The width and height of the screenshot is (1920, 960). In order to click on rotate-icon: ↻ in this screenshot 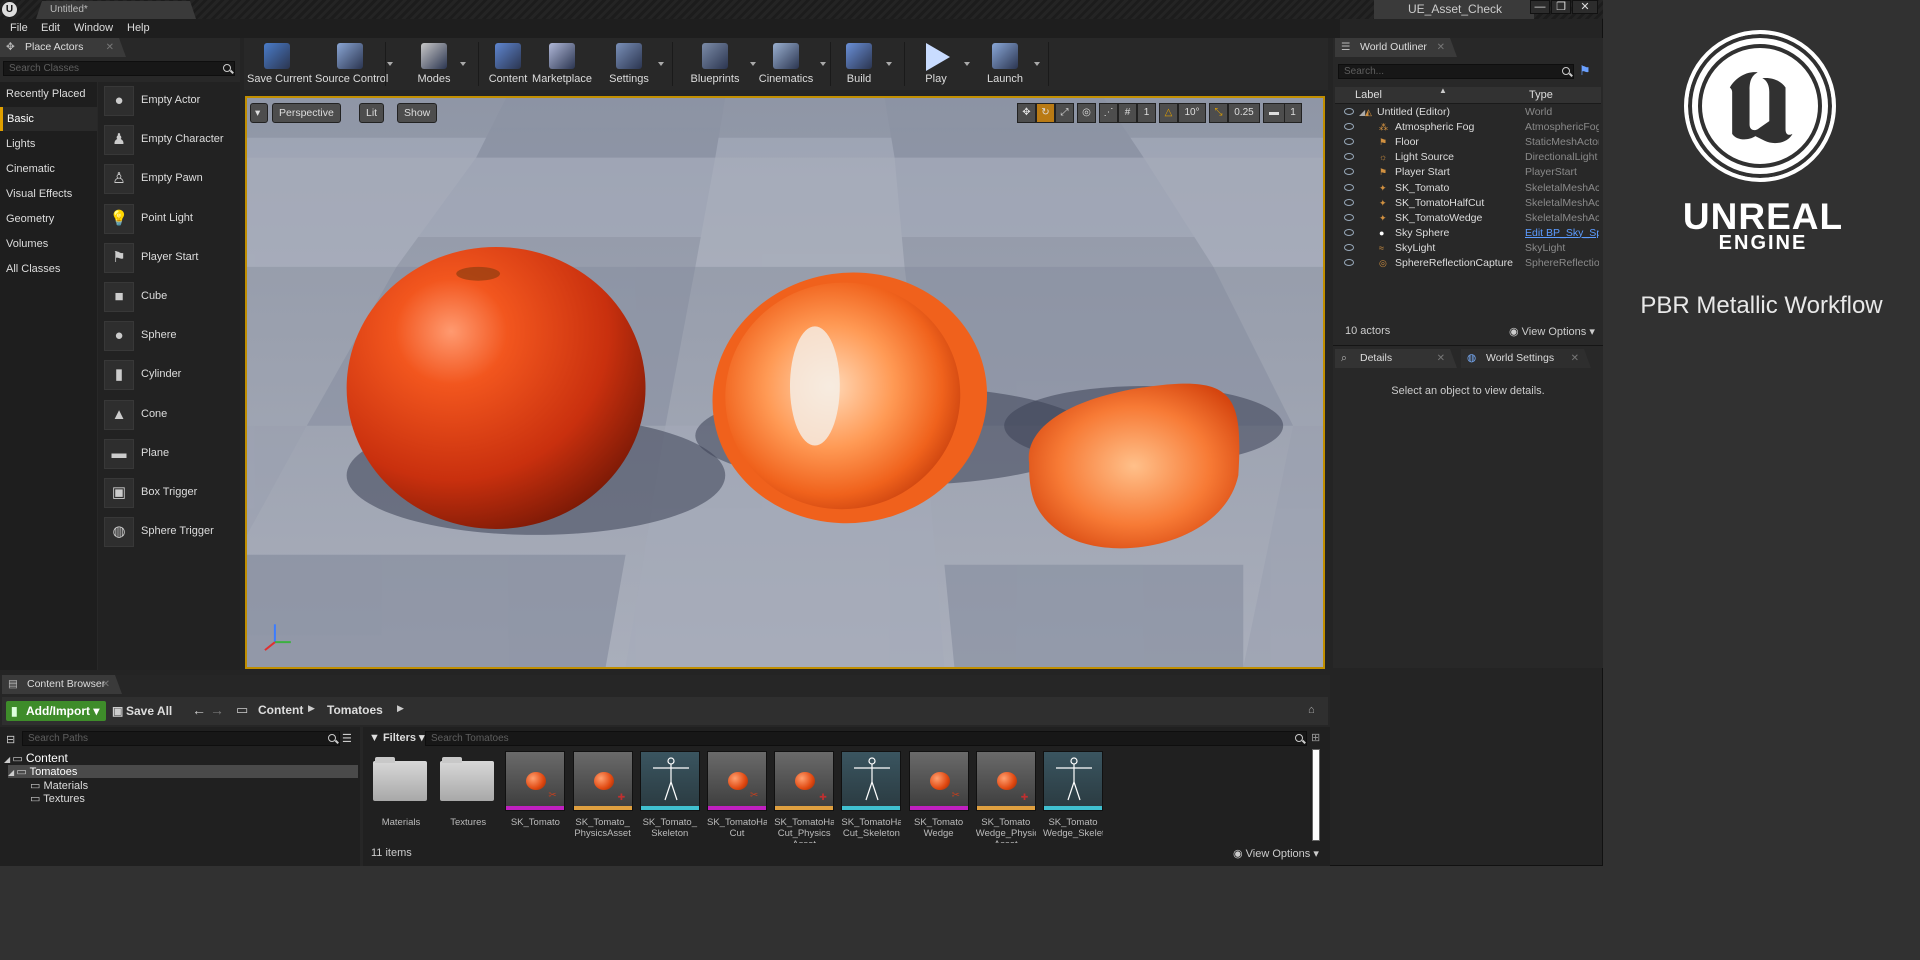, I will do `click(1045, 113)`.